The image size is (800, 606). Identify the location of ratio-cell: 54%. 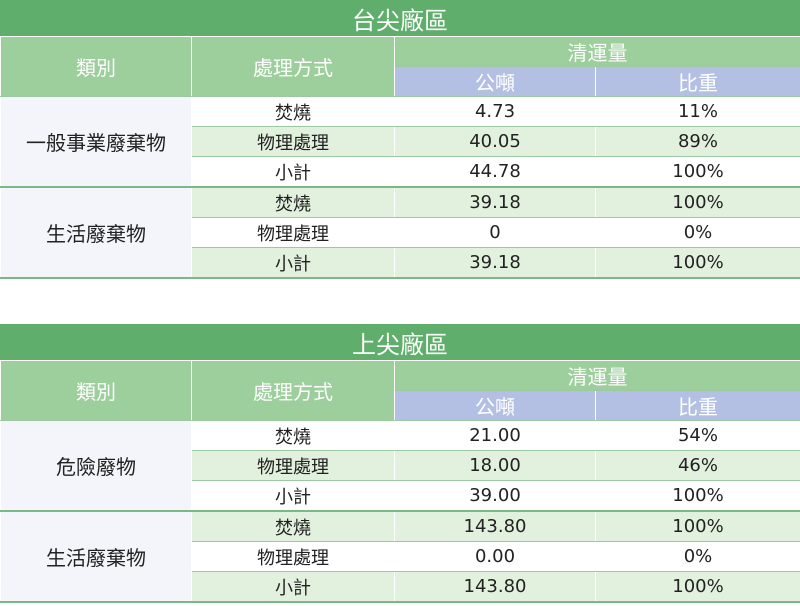
(697, 435).